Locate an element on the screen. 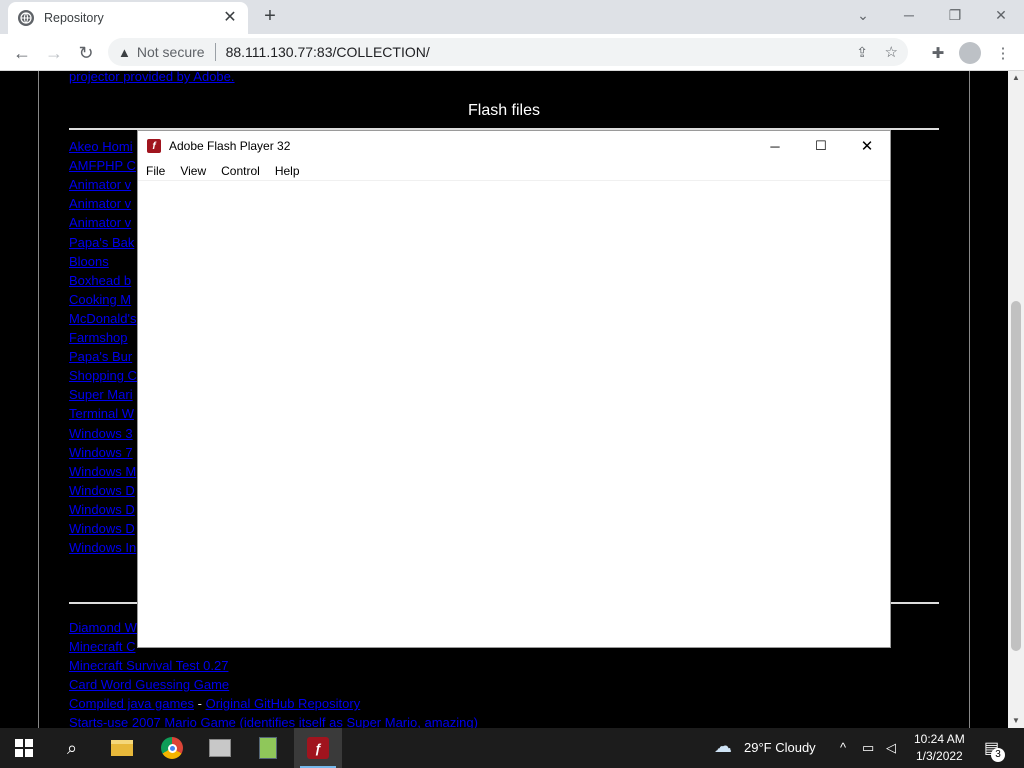 This screenshot has width=1024, height=768. tab-close-icon: ✕ is located at coordinates (230, 18).